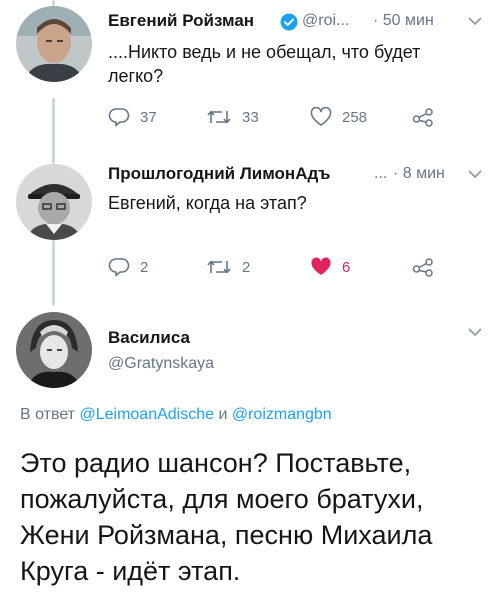 The height and width of the screenshot is (600, 502). I want to click on timestamp: · 8 мин, so click(419, 174).